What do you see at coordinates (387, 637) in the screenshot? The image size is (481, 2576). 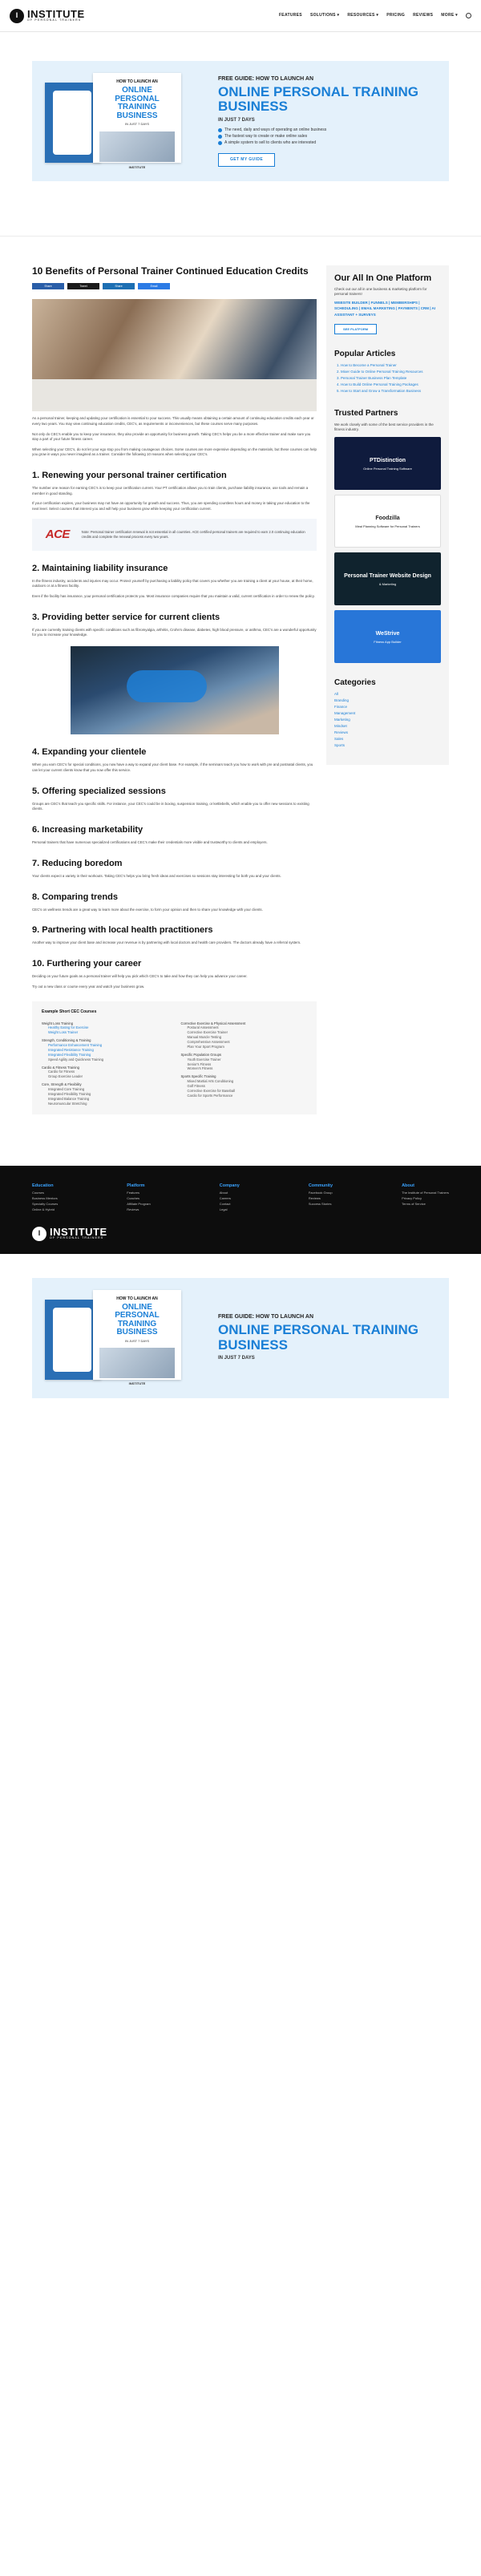 I see `partner-westrive: WeStrive Fitness App Builder` at bounding box center [387, 637].